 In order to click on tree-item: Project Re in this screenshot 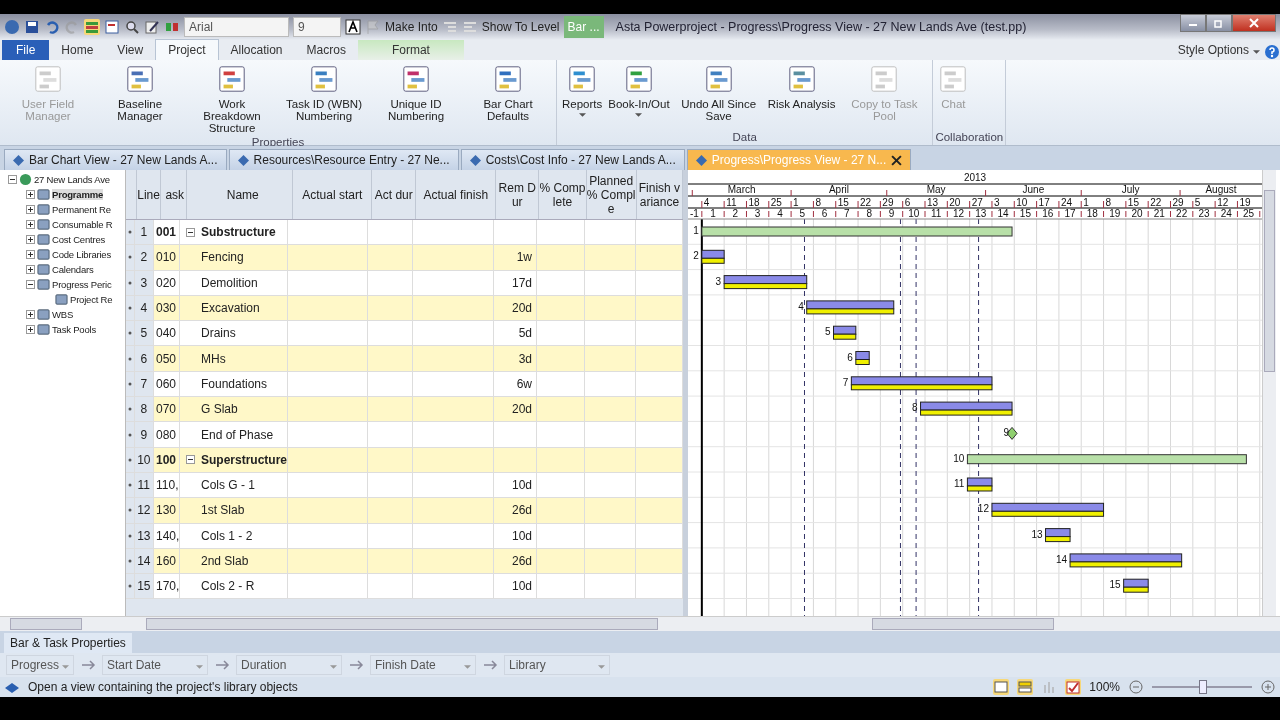, I will do `click(91, 299)`.